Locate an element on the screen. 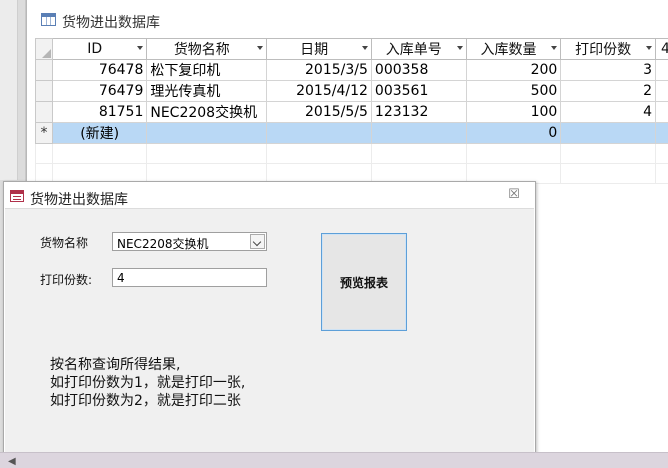 The height and width of the screenshot is (468, 668). cell-qty: 0 is located at coordinates (513, 133).